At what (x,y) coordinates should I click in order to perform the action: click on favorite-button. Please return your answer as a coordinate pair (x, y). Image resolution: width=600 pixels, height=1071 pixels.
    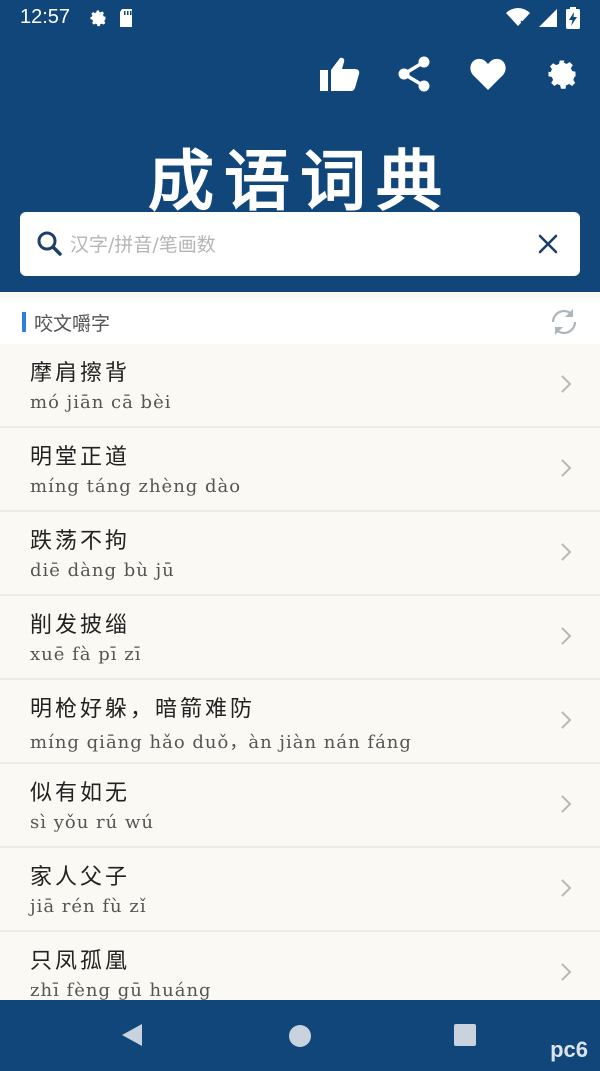
    Looking at the image, I should click on (488, 76).